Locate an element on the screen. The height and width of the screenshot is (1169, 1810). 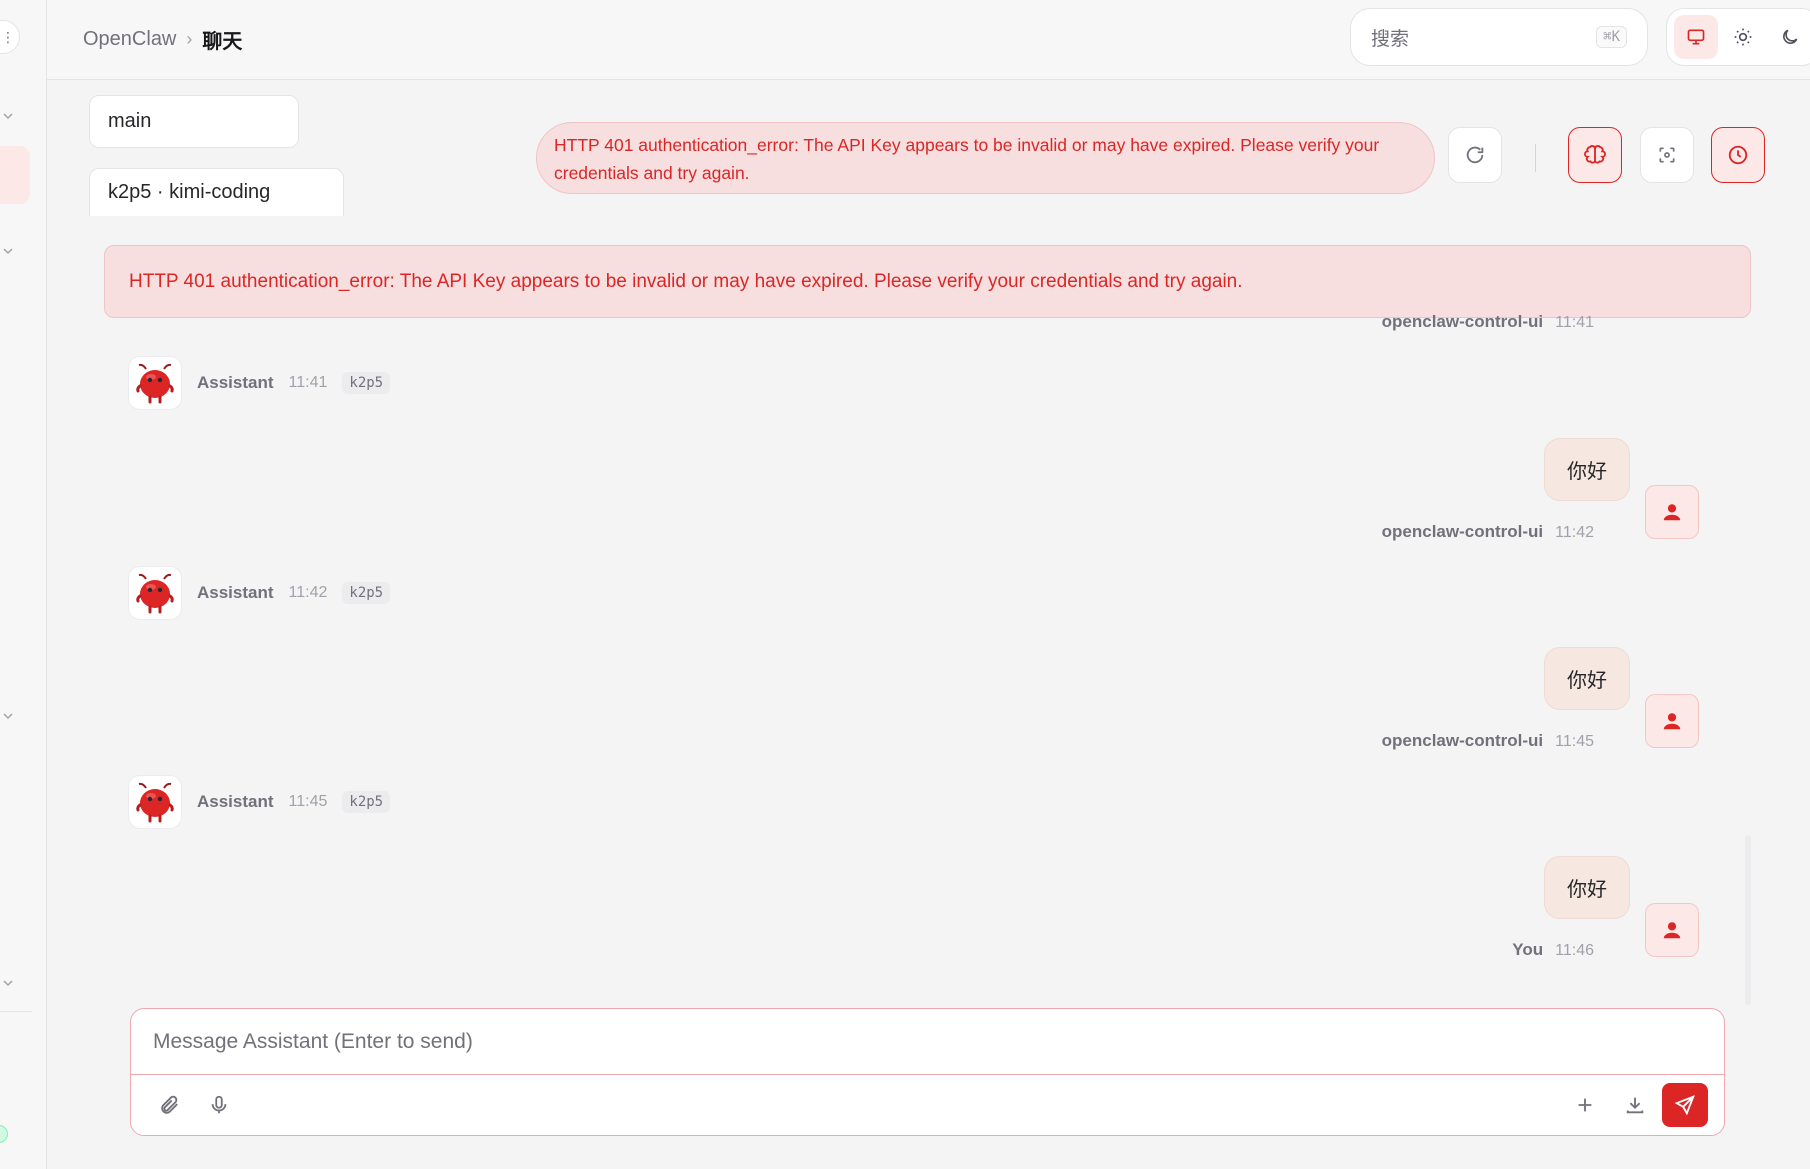
voice-input-button is located at coordinates (219, 1105).